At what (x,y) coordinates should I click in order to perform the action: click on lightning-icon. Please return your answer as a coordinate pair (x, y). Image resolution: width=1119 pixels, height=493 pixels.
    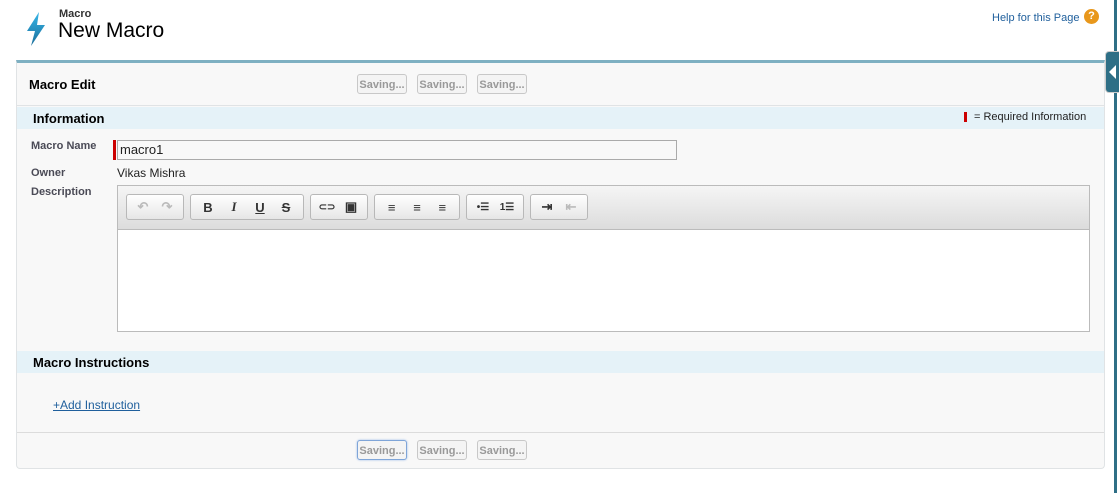
    Looking at the image, I should click on (36, 29).